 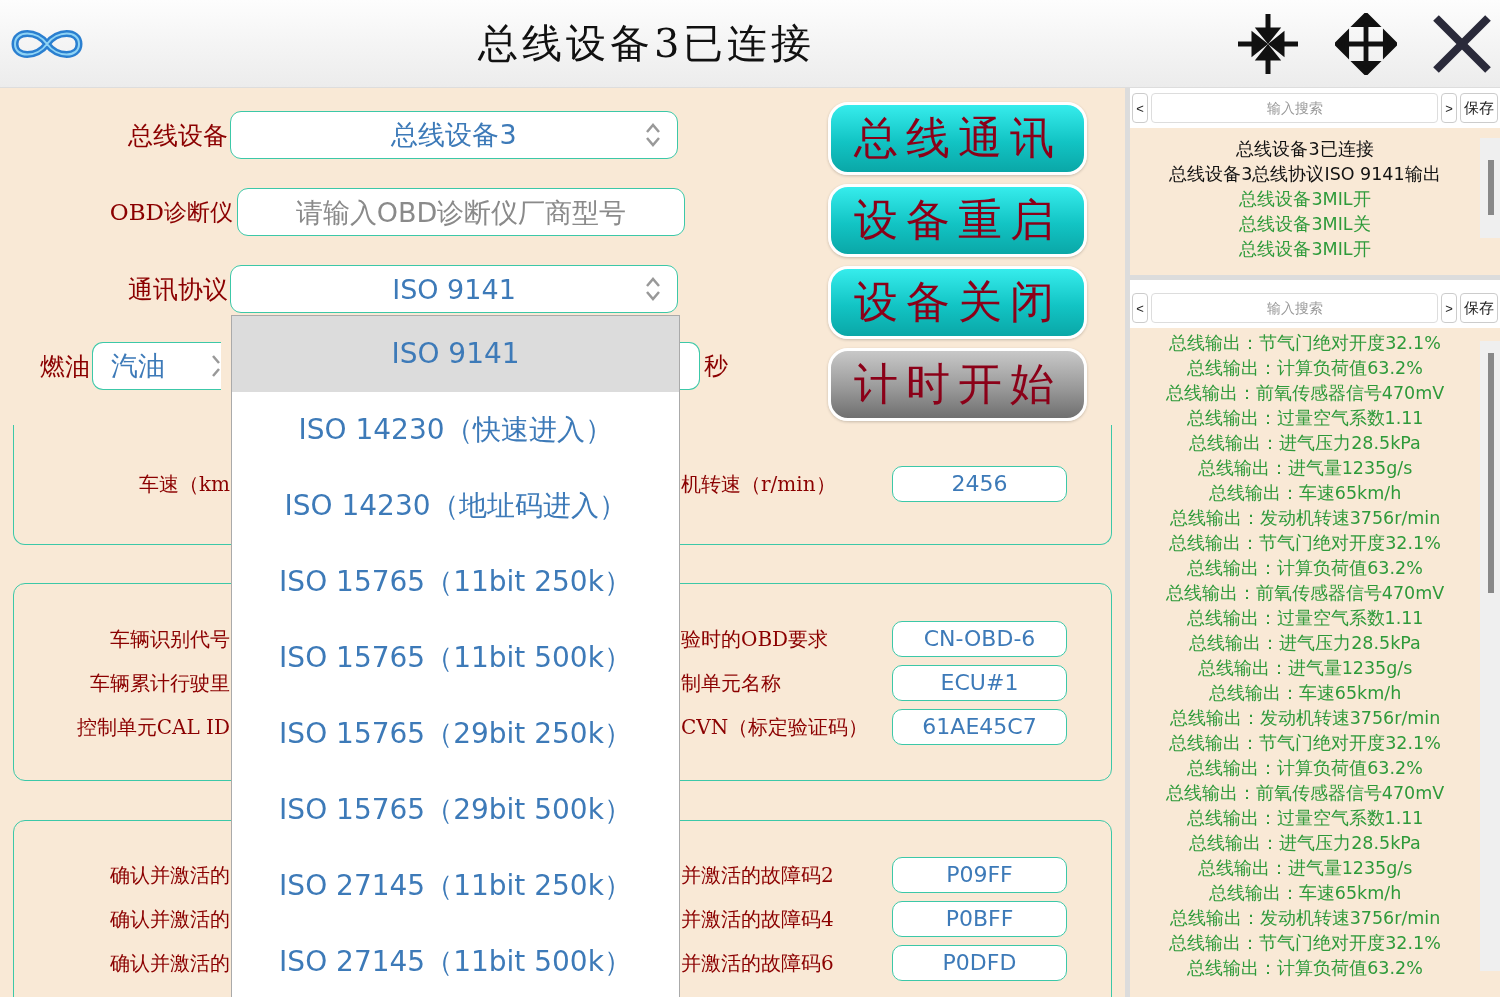 I want to click on field-label: 并激活的故障码6, so click(x=758, y=963).